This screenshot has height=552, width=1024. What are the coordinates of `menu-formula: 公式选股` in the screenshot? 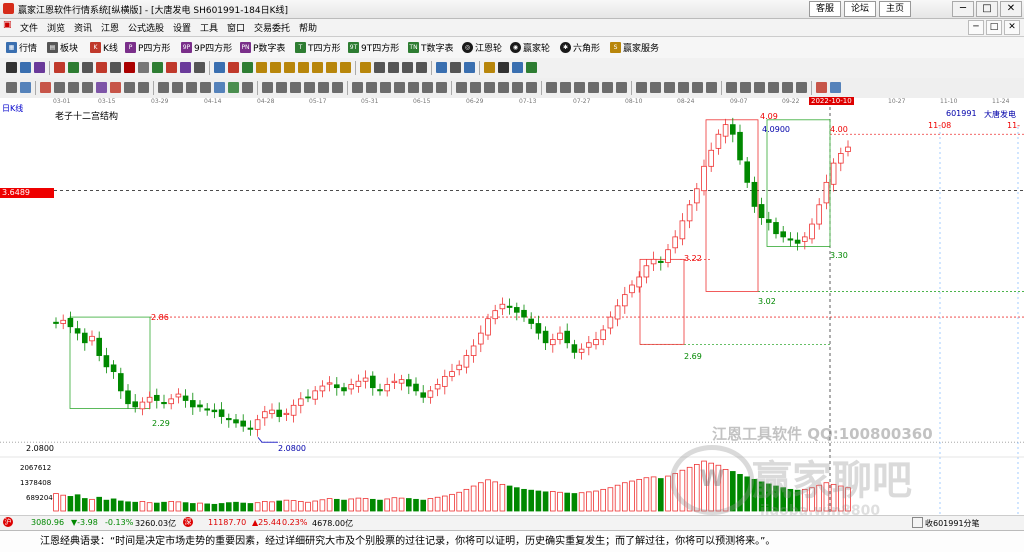 It's located at (146, 27).